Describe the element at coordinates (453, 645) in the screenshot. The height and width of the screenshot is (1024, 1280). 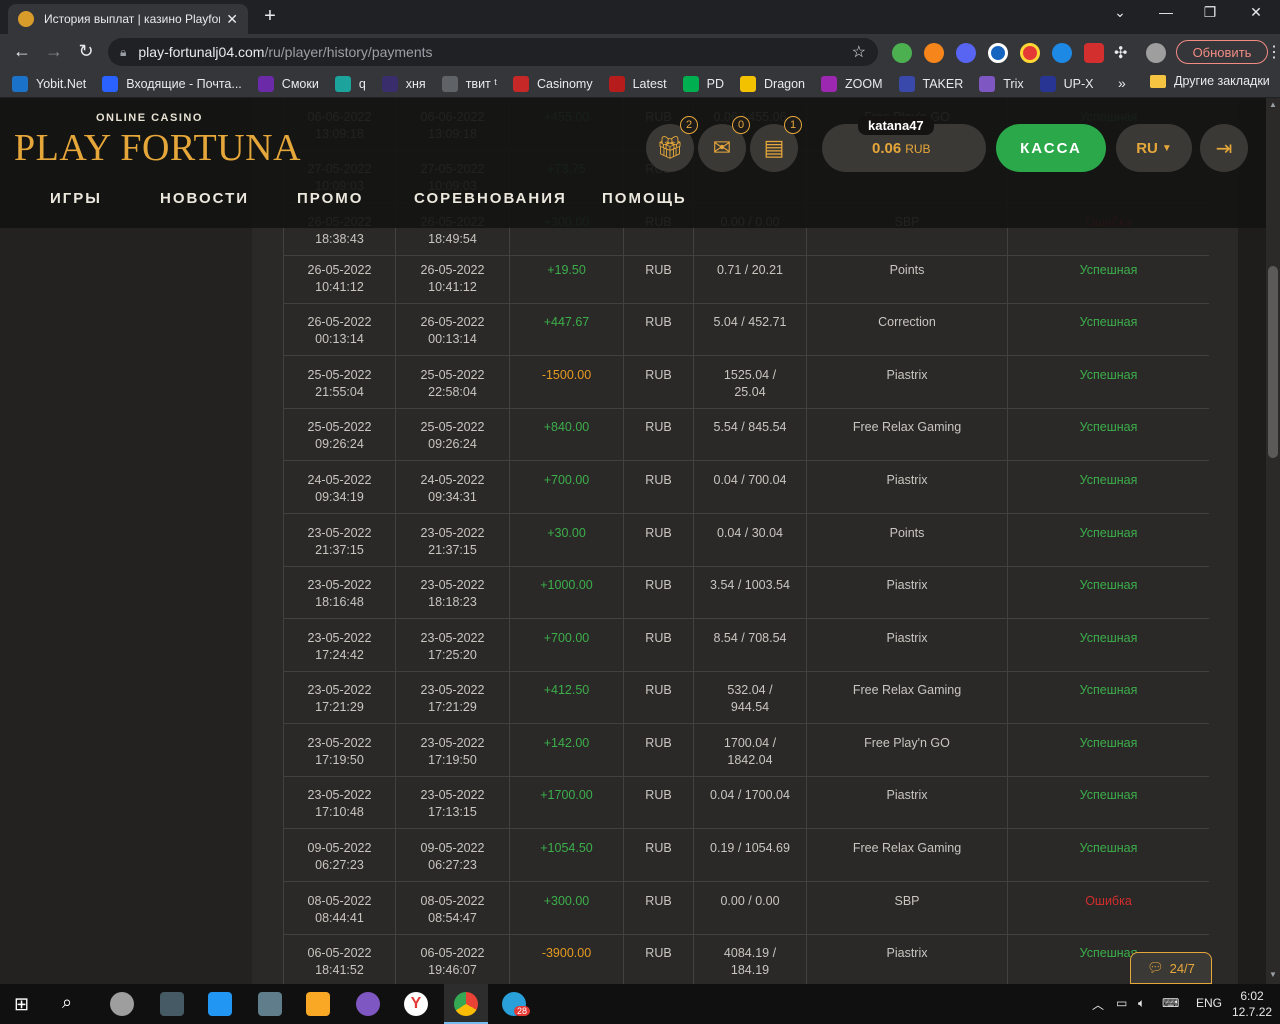
I see `table-cell: 23-05-2022 17:25:20` at that location.